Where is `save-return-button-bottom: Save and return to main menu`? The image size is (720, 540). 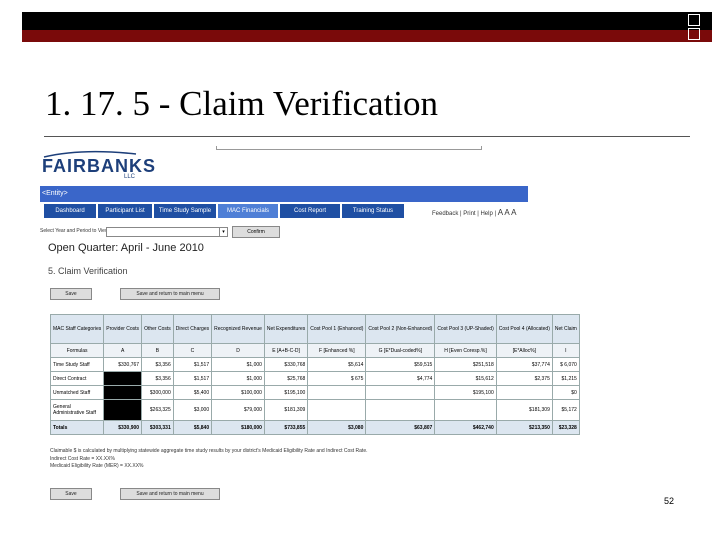 save-return-button-bottom: Save and return to main menu is located at coordinates (170, 494).